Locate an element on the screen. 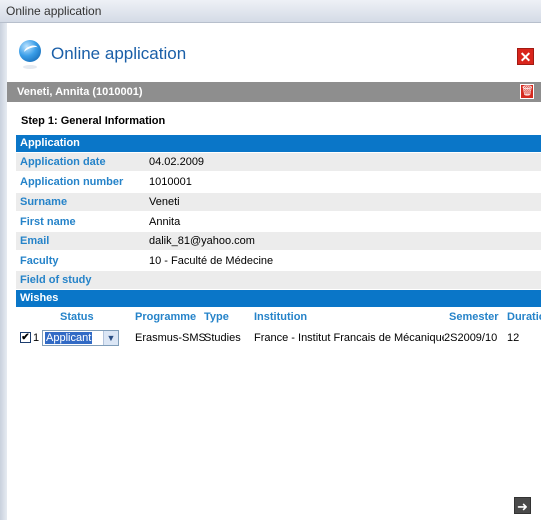 The image size is (541, 520). wish-checkbox: ✔ is located at coordinates (25, 337).